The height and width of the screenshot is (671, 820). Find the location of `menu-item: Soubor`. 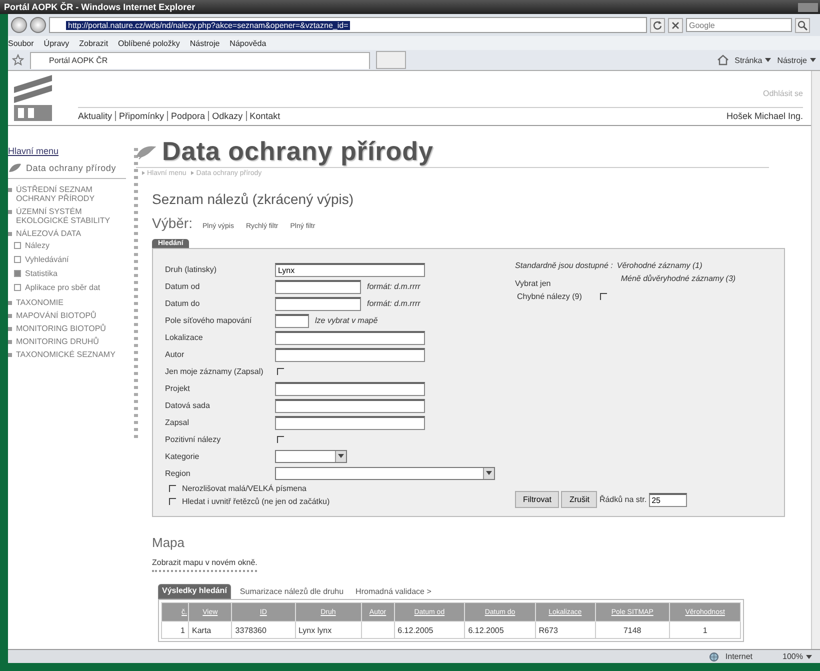

menu-item: Soubor is located at coordinates (21, 43).